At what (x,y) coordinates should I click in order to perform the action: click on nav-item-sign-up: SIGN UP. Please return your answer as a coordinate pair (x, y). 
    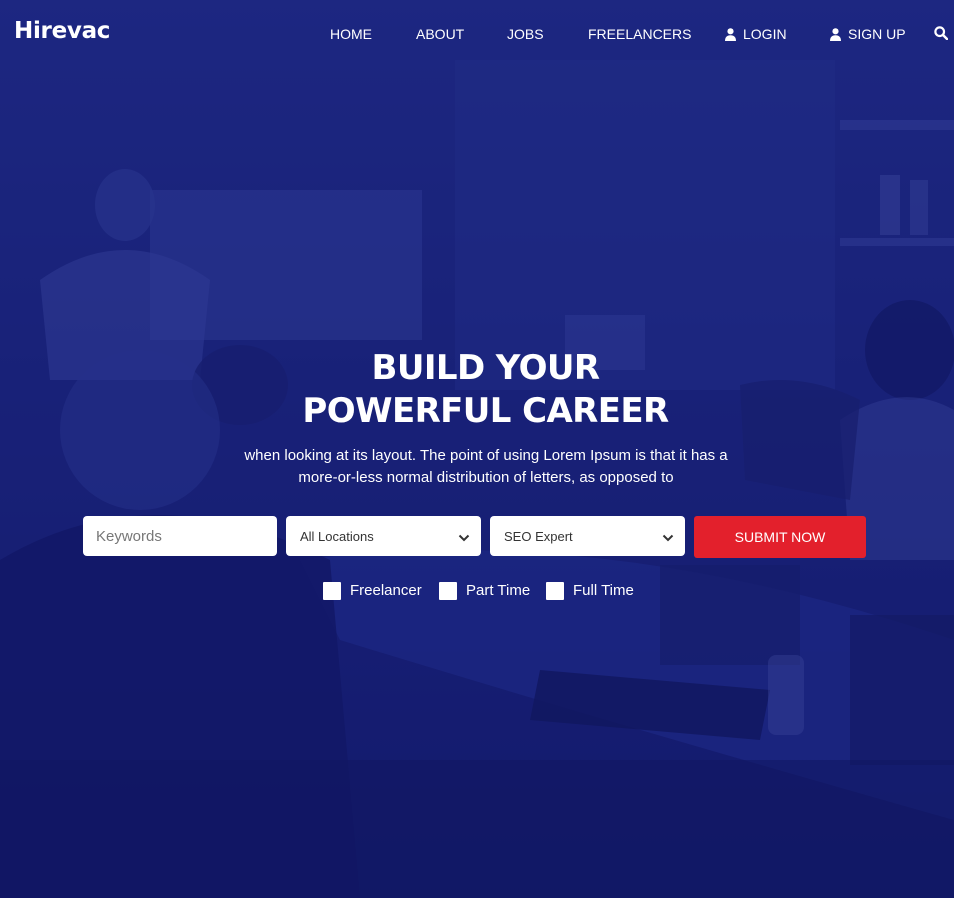
    Looking at the image, I should click on (868, 34).